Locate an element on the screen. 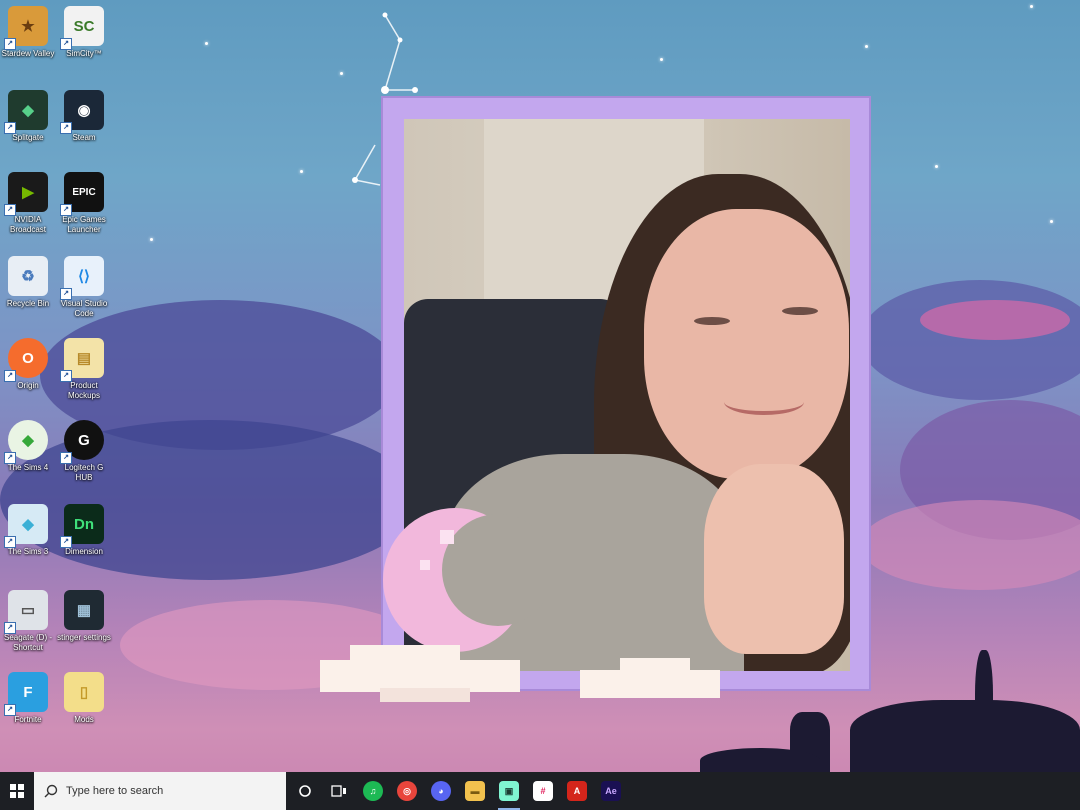 The height and width of the screenshot is (810, 1080). desktop-icon-logitech-ghub: G ↗ Logitech G HUB is located at coordinates (84, 451).